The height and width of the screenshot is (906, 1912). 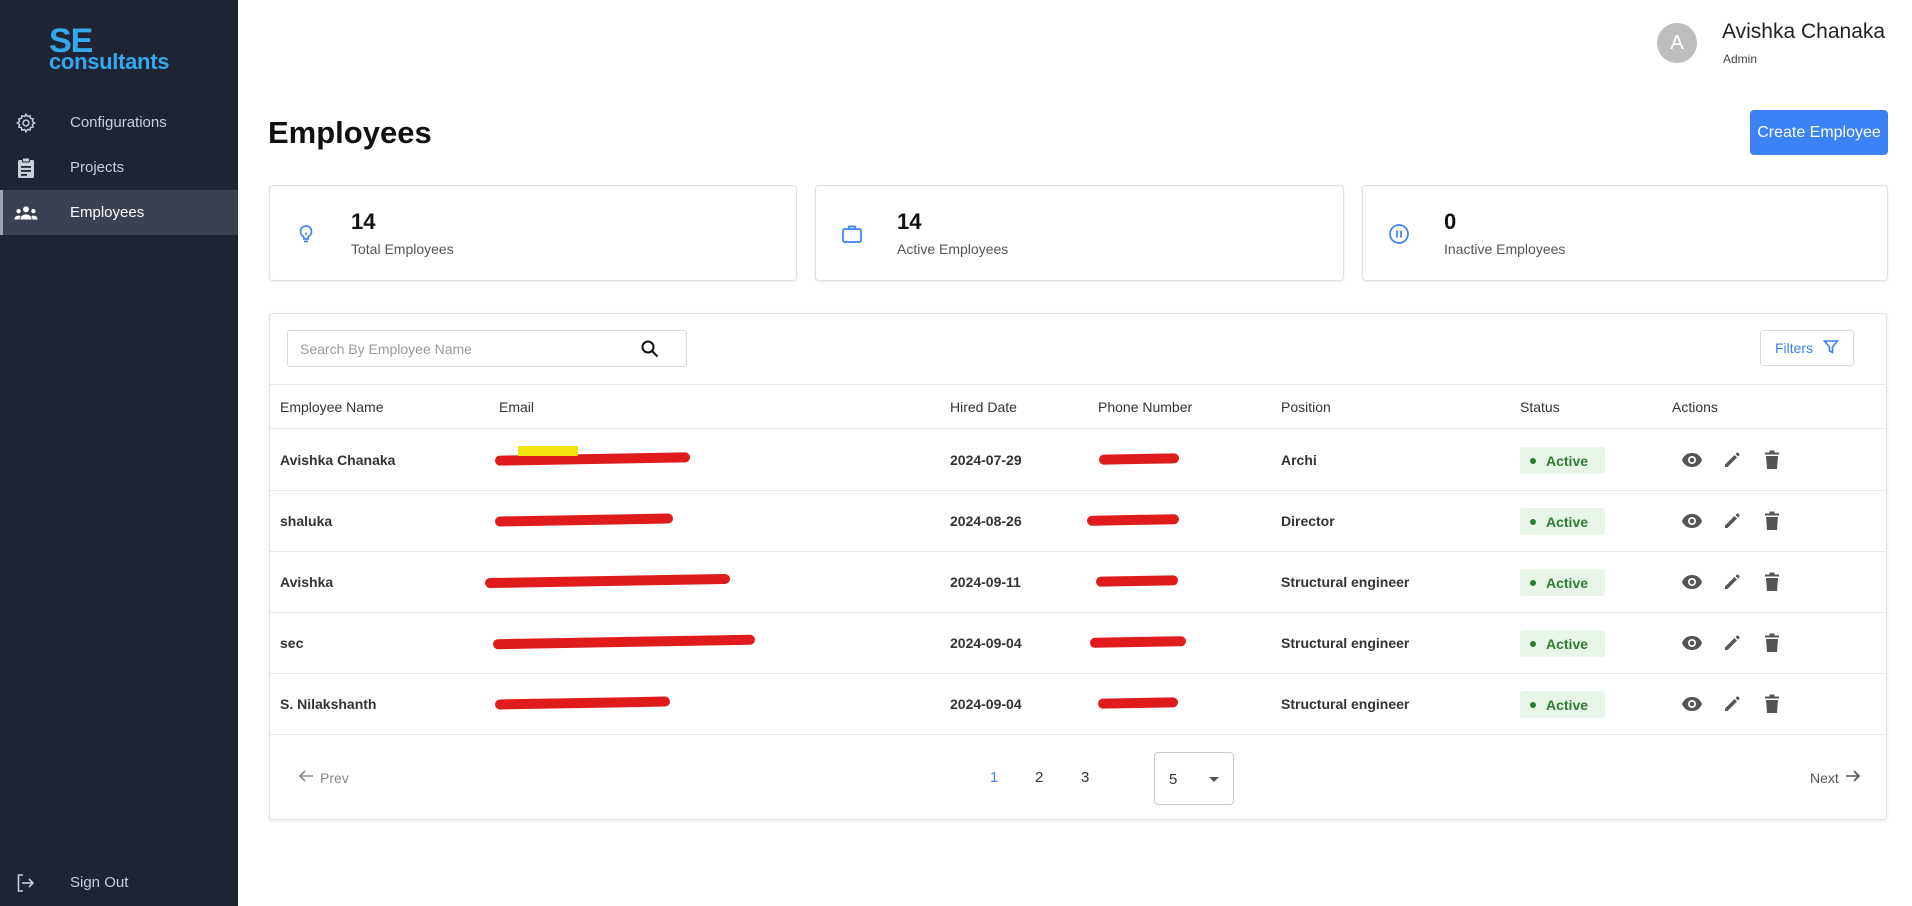 What do you see at coordinates (99, 882) in the screenshot?
I see `sign-out-label: Sign Out` at bounding box center [99, 882].